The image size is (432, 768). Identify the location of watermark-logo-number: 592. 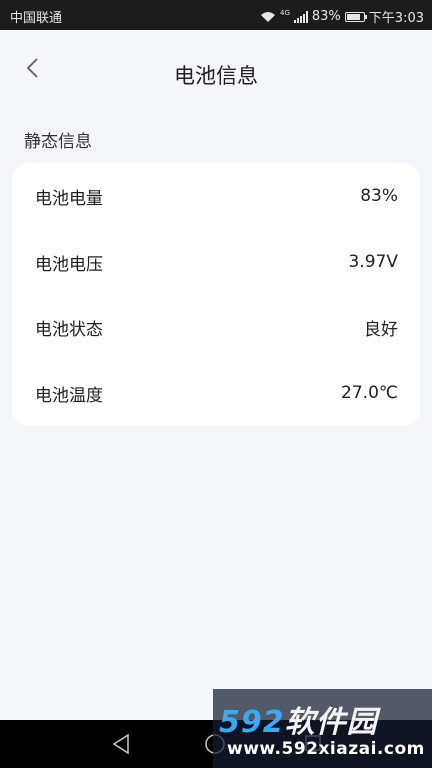
(252, 722).